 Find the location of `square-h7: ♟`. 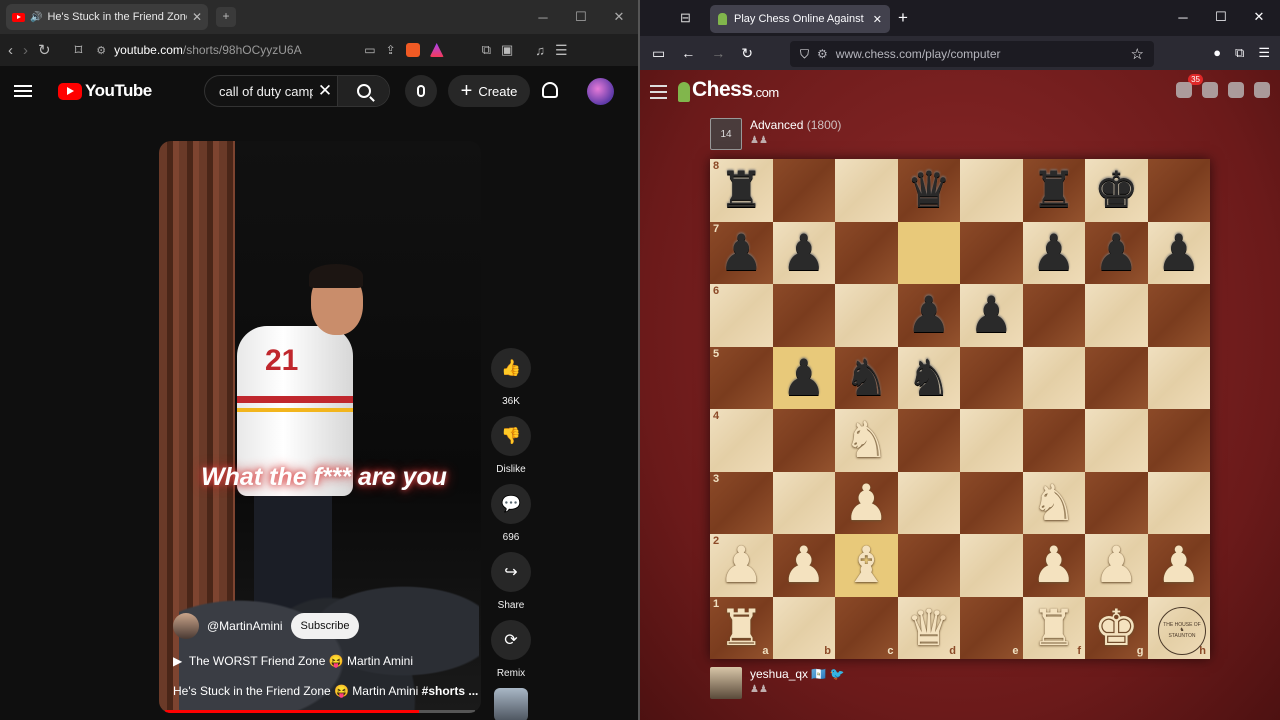

square-h7: ♟ is located at coordinates (1178, 252).